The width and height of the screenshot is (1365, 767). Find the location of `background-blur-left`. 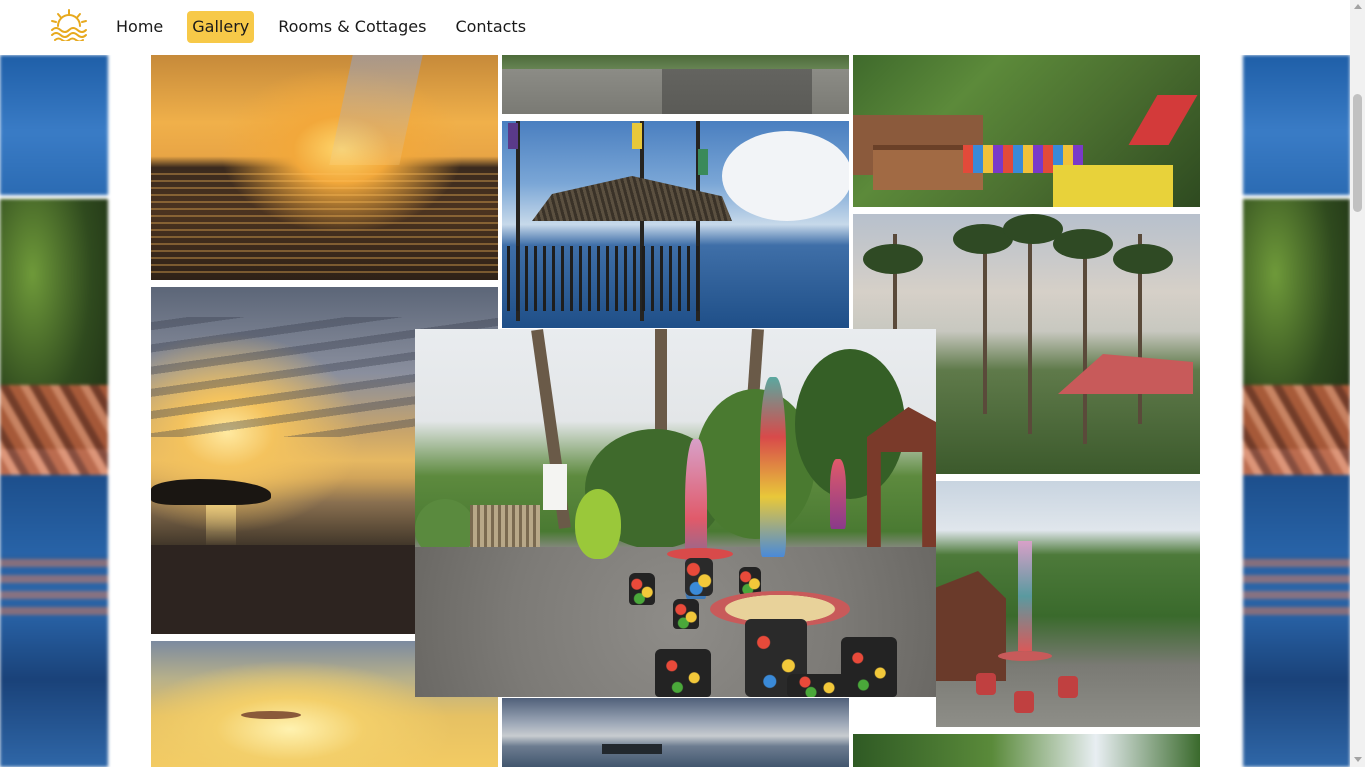

background-blur-left is located at coordinates (54, 411).